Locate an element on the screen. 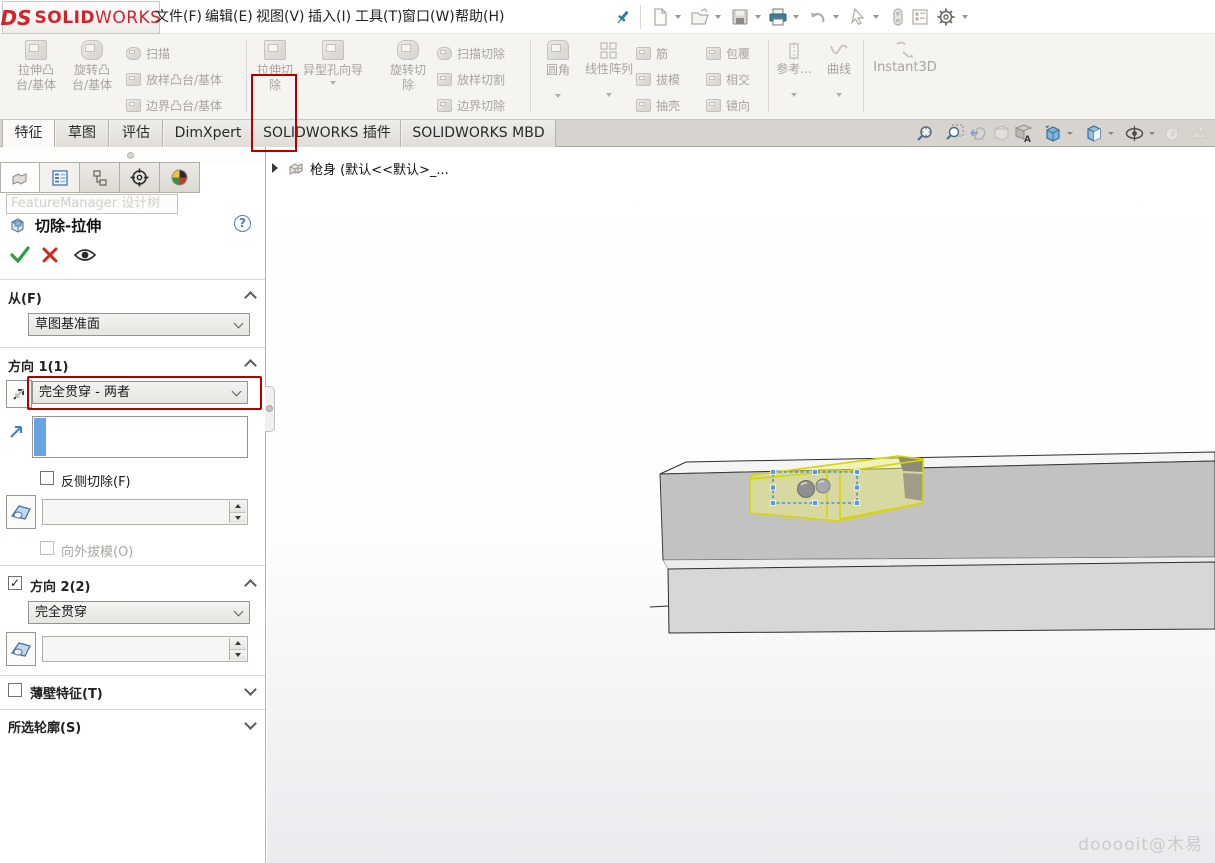  swept-cut-button: 扫描切除 is located at coordinates (471, 53).